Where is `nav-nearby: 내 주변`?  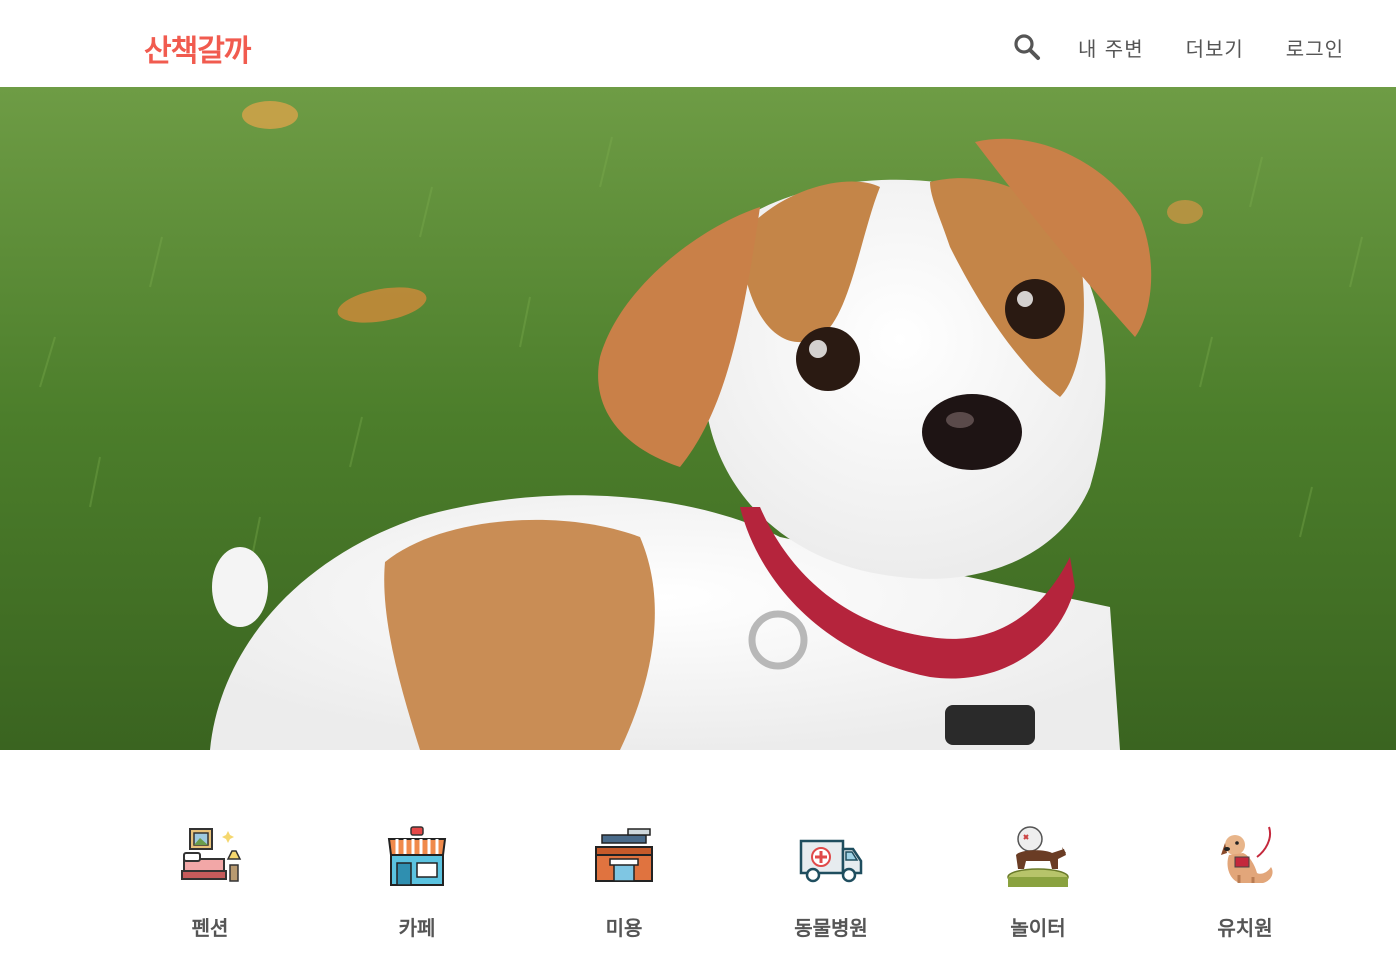
nav-nearby: 내 주변 is located at coordinates (1111, 47).